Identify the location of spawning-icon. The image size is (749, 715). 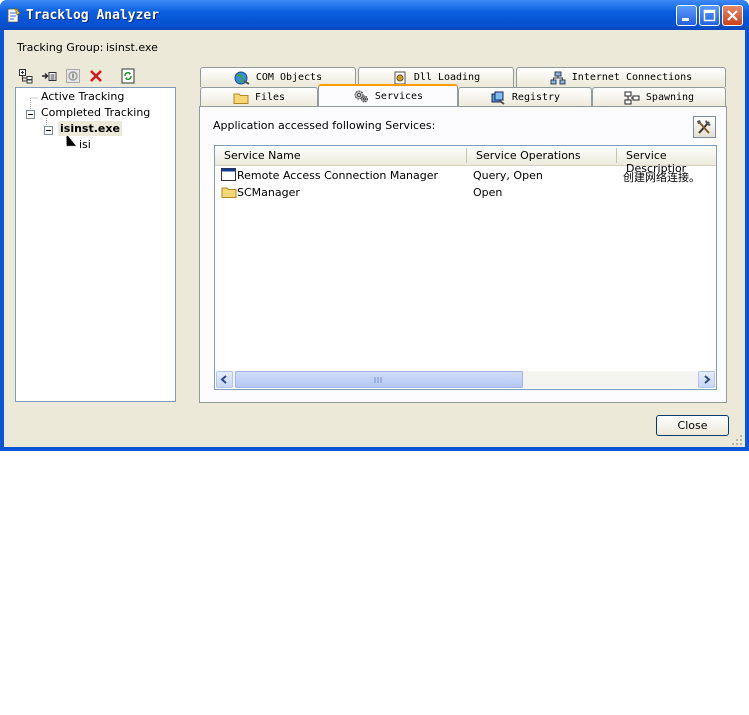
(632, 97).